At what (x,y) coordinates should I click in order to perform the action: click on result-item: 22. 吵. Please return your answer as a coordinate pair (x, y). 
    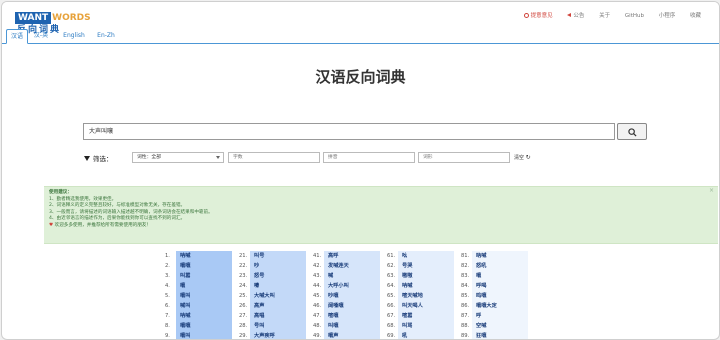
    Looking at the image, I should click on (273, 266).